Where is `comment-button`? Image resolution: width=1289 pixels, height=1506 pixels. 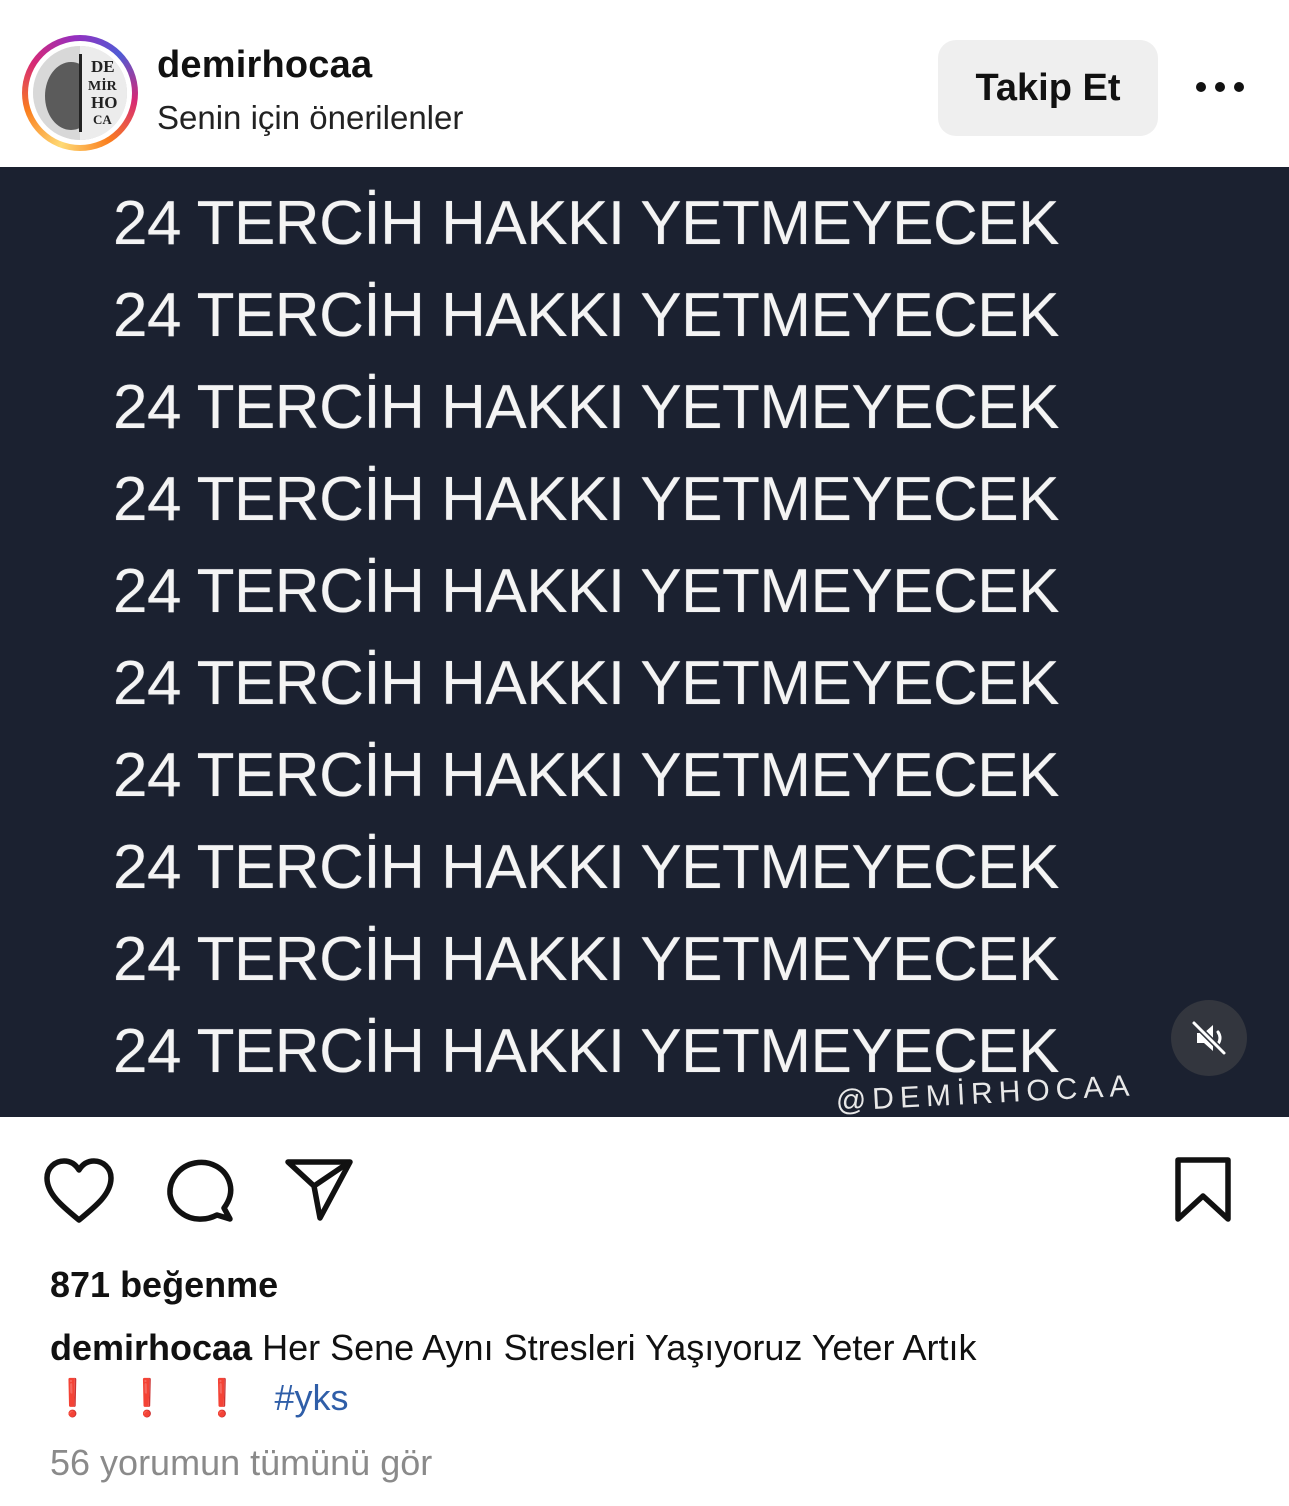
comment-button is located at coordinates (200, 1193).